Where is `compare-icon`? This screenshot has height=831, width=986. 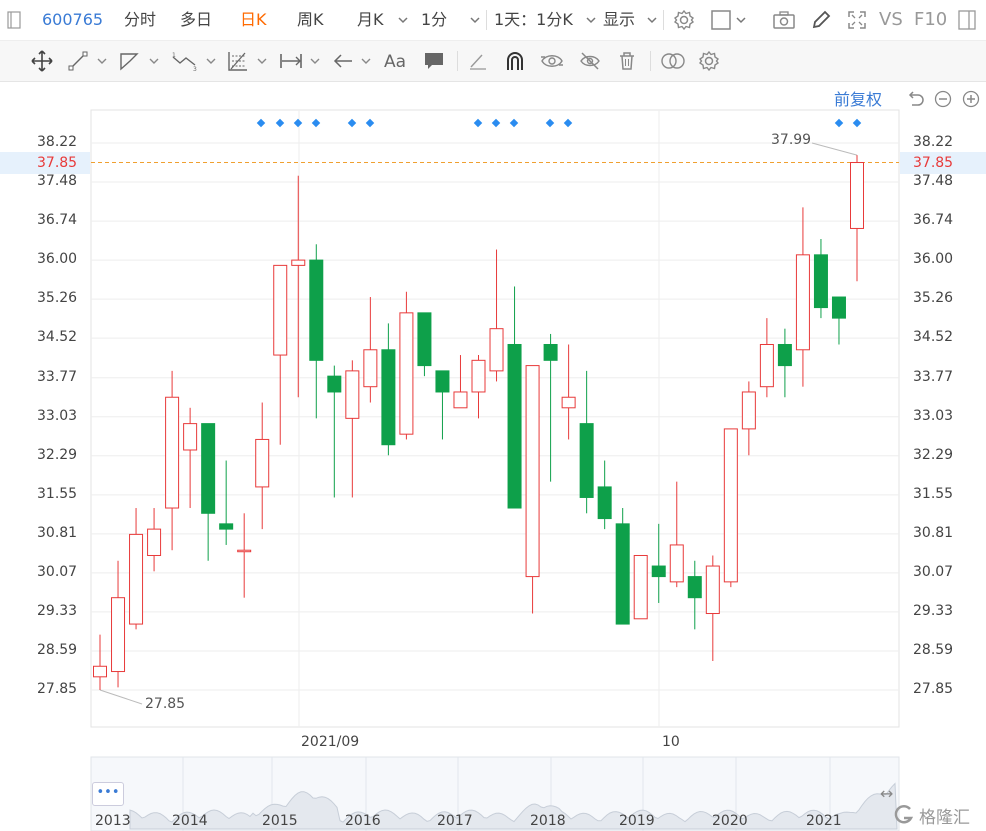 compare-icon is located at coordinates (673, 61).